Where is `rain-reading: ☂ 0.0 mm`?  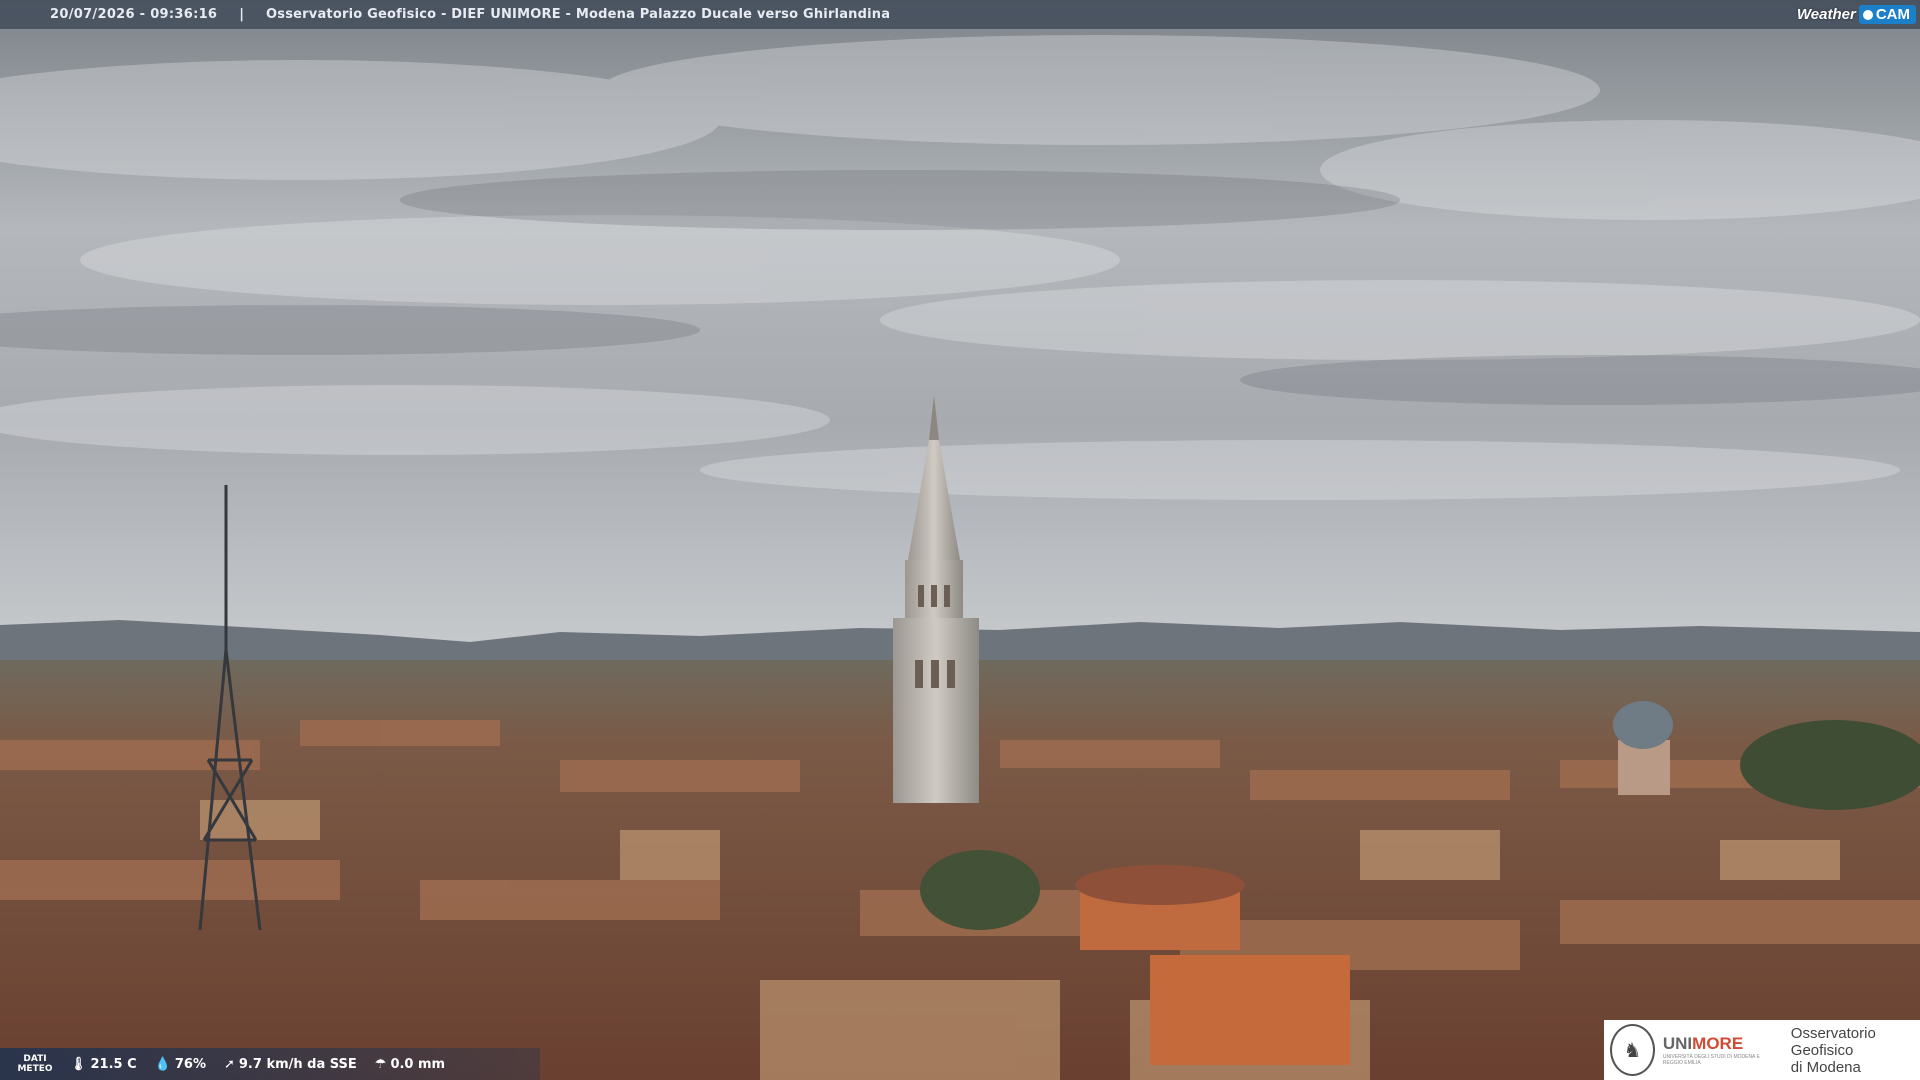
rain-reading: ☂ 0.0 mm is located at coordinates (410, 1064).